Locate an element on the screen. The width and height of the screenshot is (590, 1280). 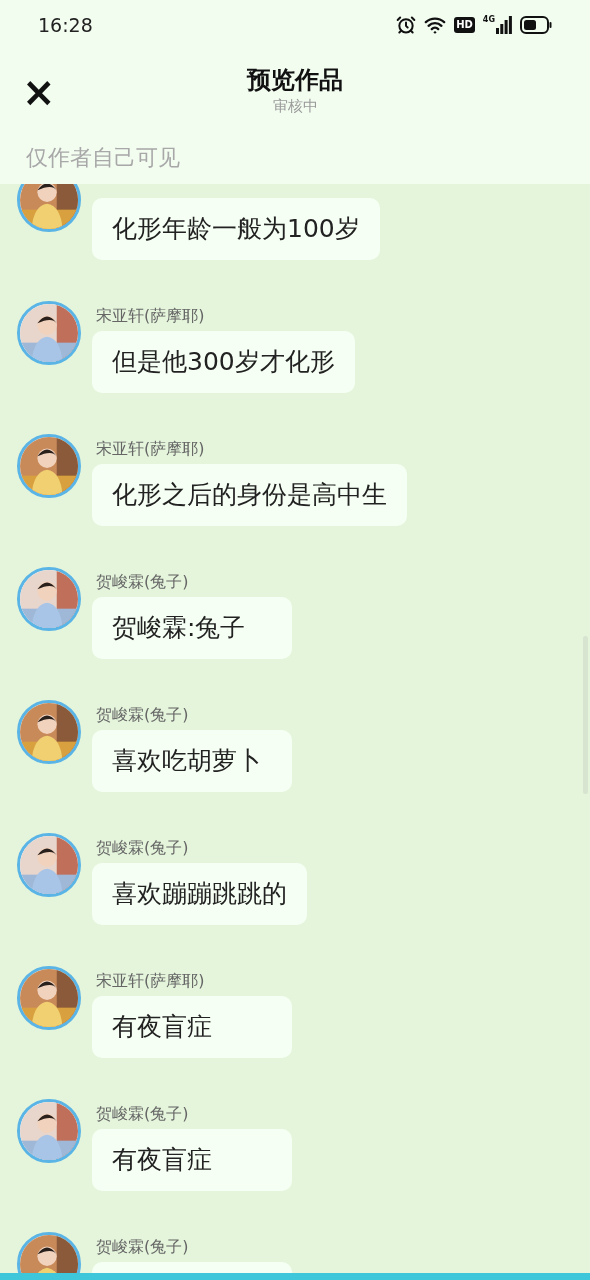
hd-badge: HD is located at coordinates (464, 25).